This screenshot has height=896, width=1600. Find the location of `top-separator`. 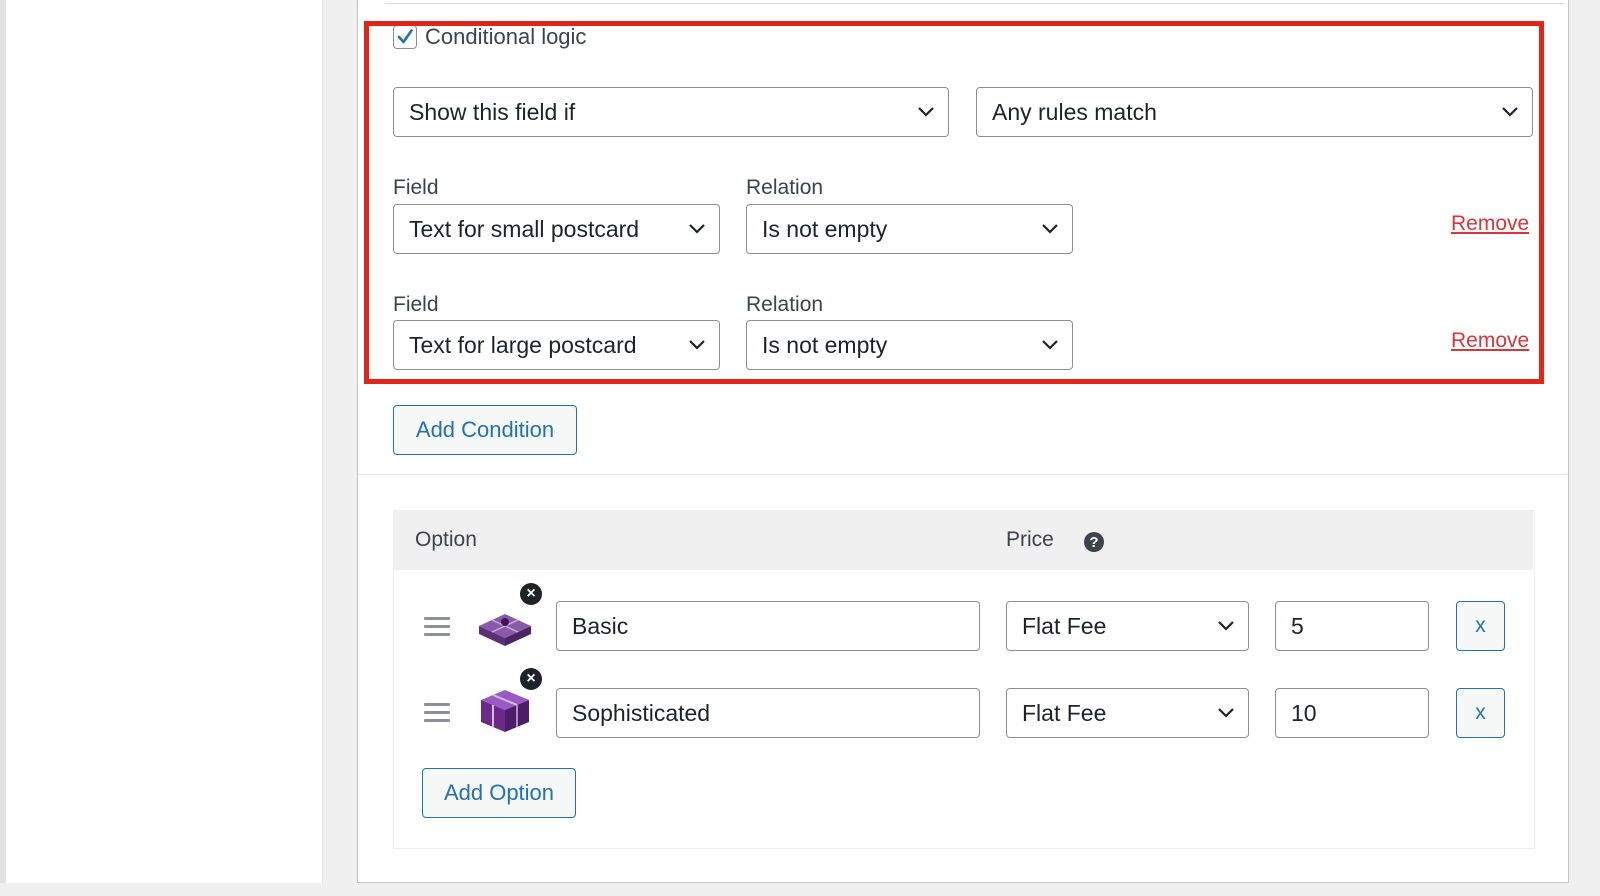

top-separator is located at coordinates (975, 3).